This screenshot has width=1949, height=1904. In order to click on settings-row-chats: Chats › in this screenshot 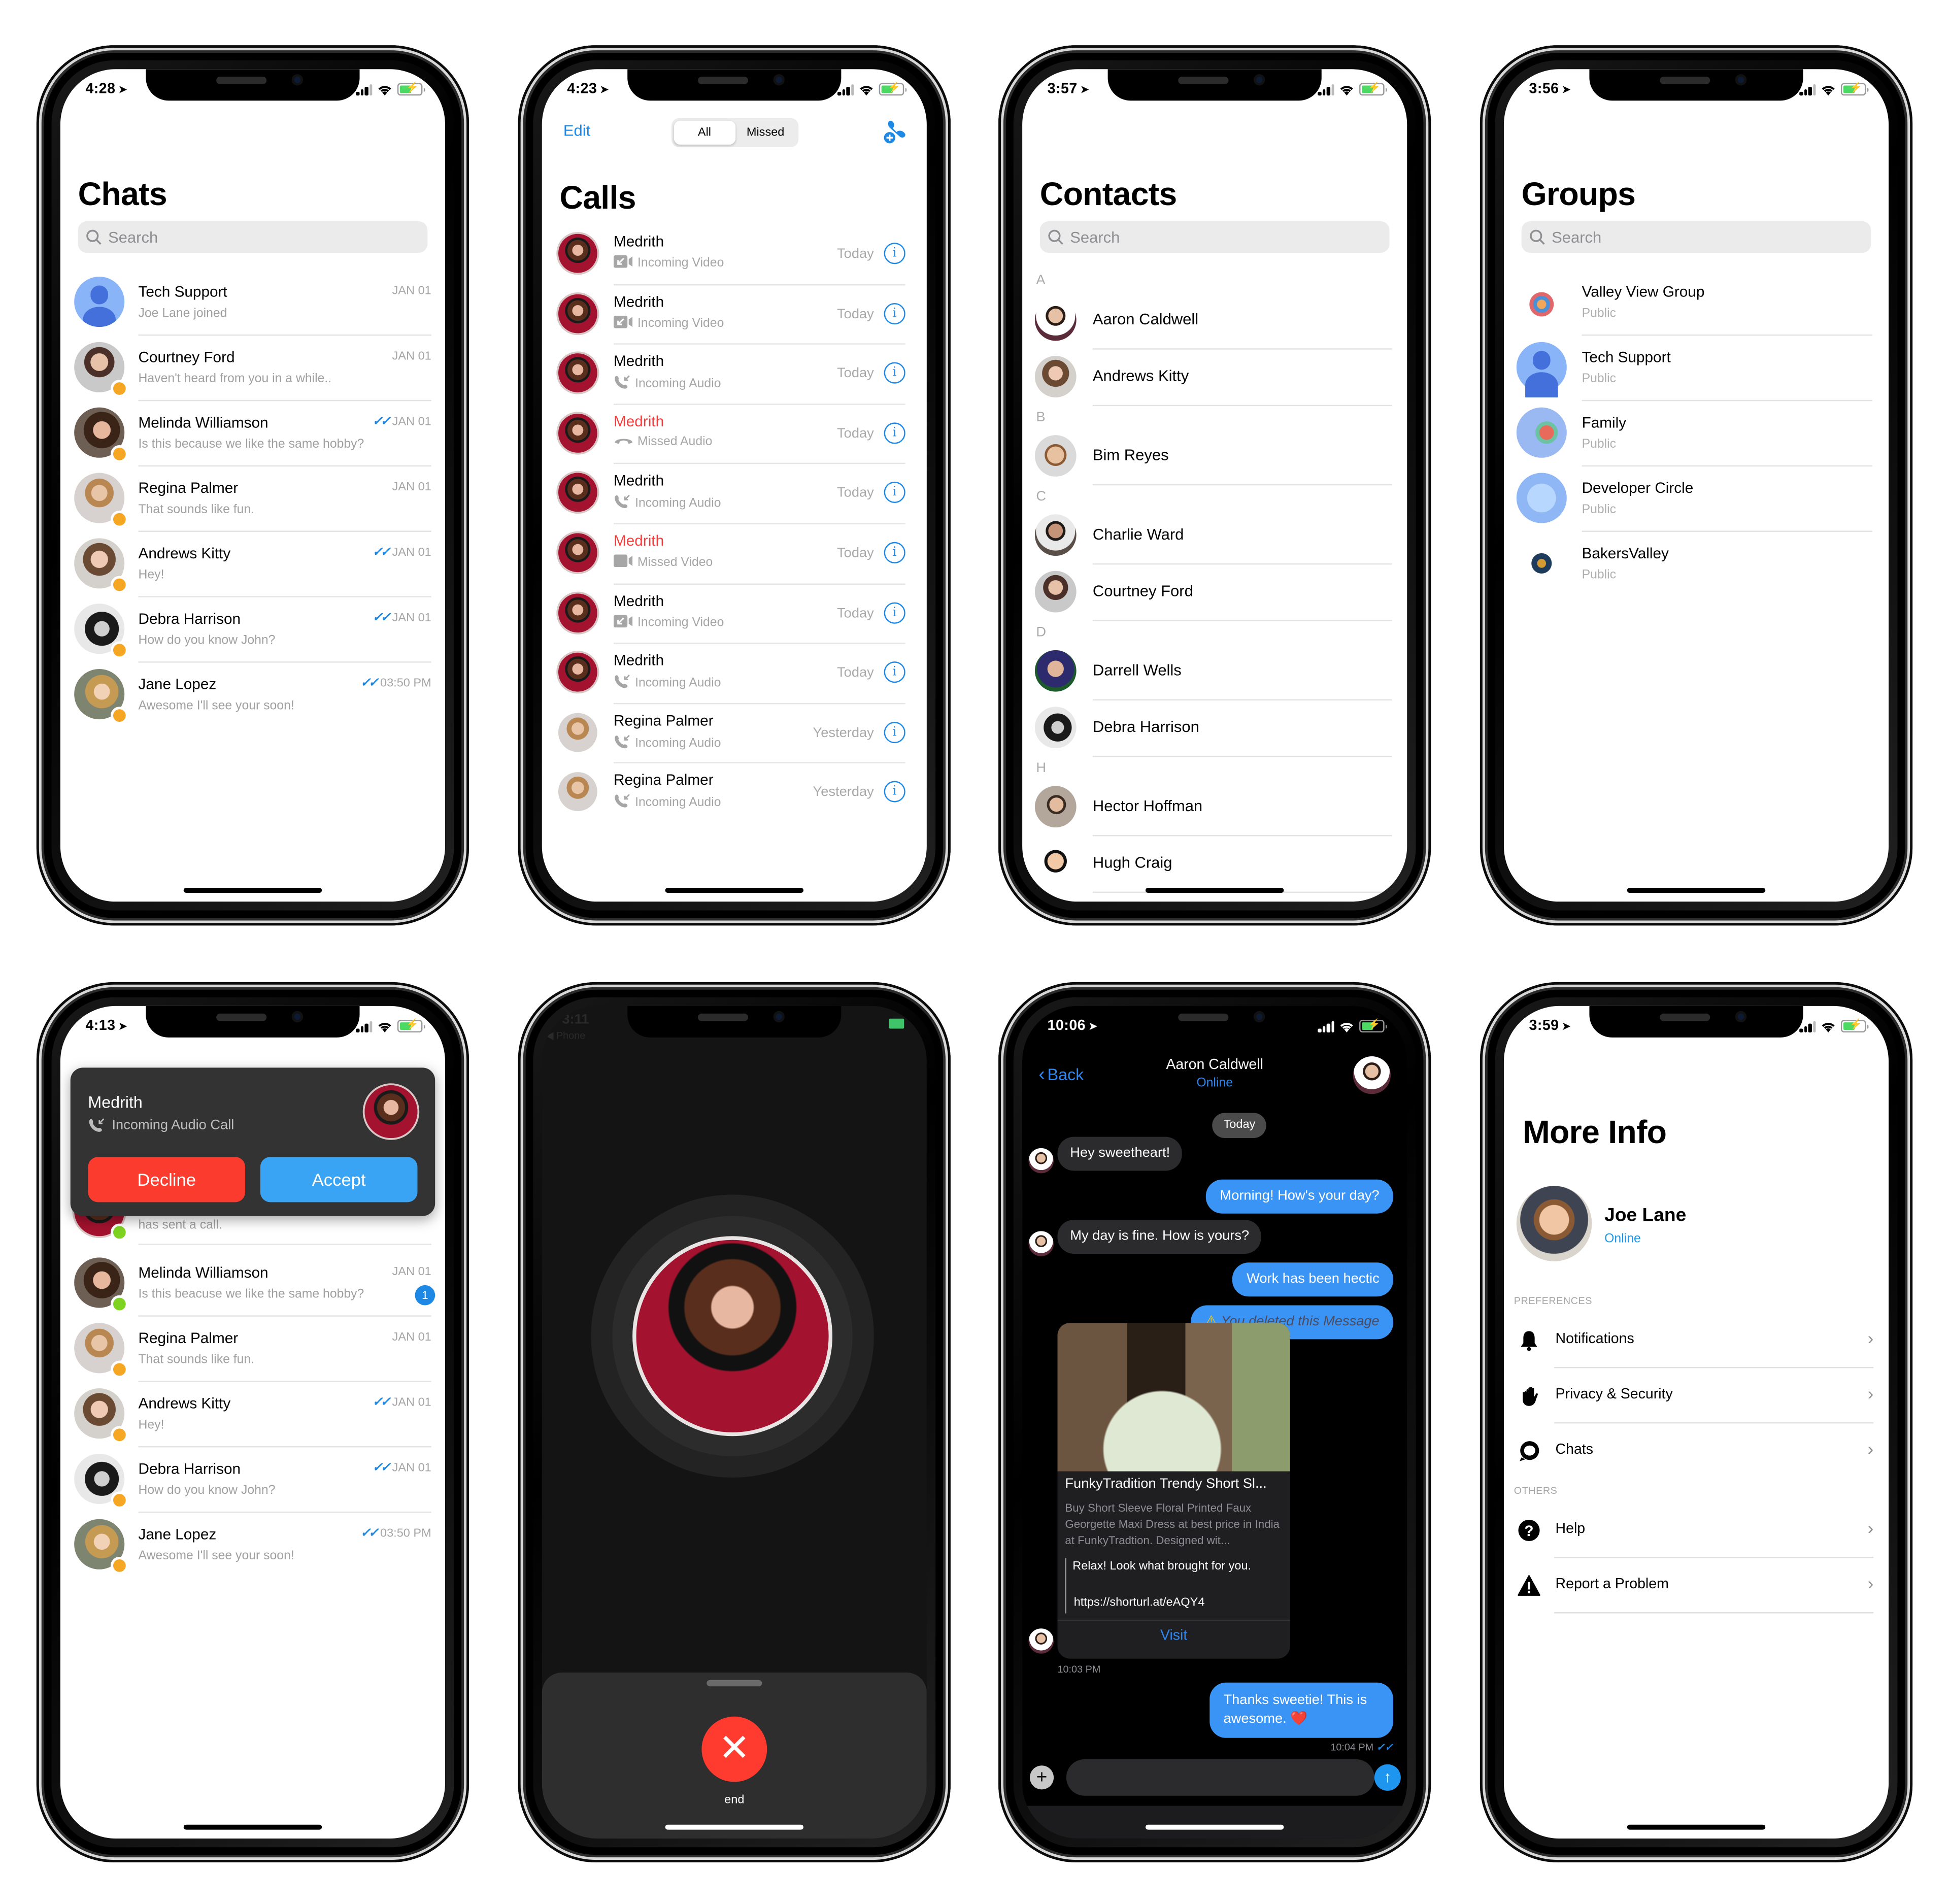, I will do `click(1696, 1451)`.